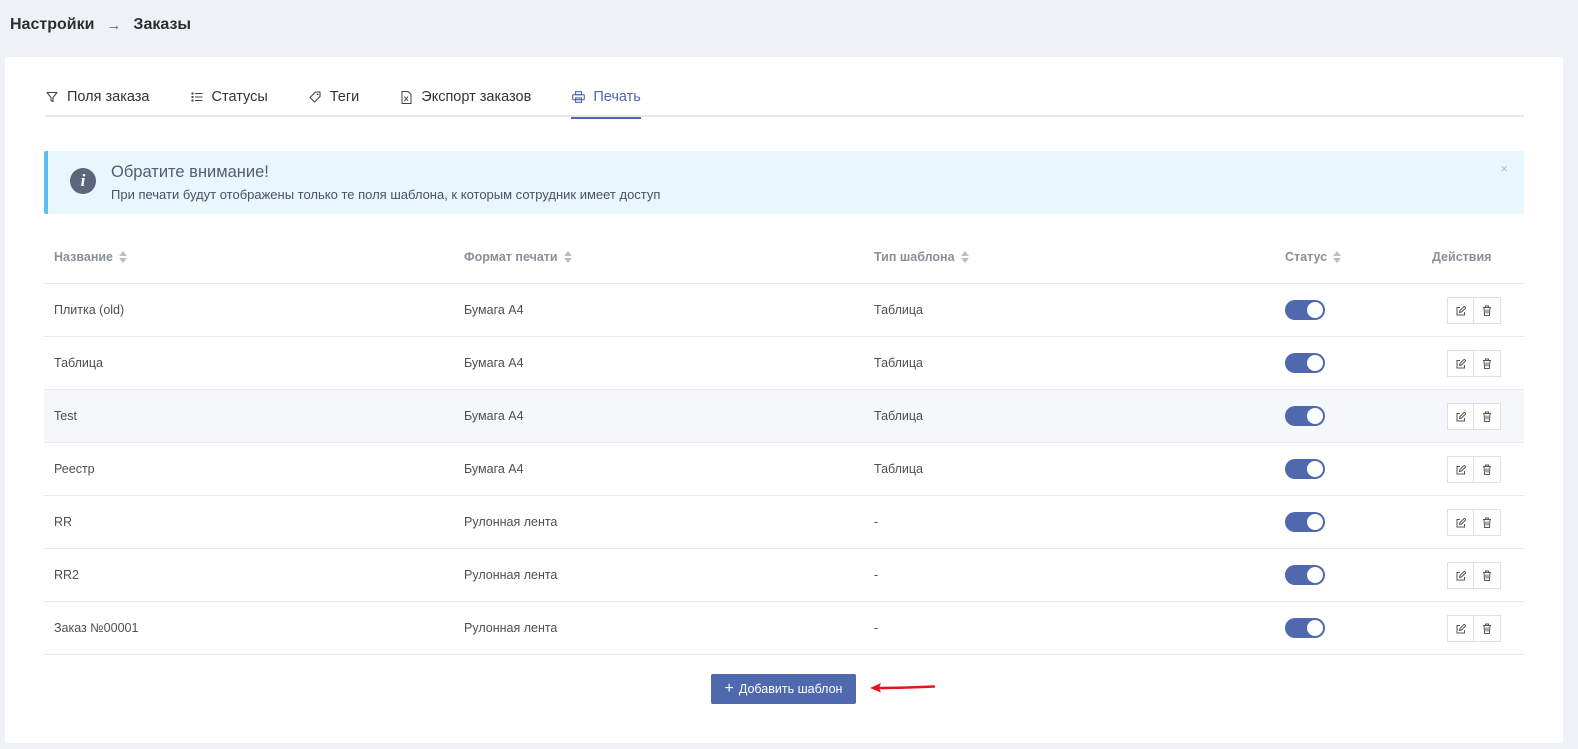 The height and width of the screenshot is (749, 1578). Describe the element at coordinates (91, 257) in the screenshot. I see `column-header-name: Название` at that location.